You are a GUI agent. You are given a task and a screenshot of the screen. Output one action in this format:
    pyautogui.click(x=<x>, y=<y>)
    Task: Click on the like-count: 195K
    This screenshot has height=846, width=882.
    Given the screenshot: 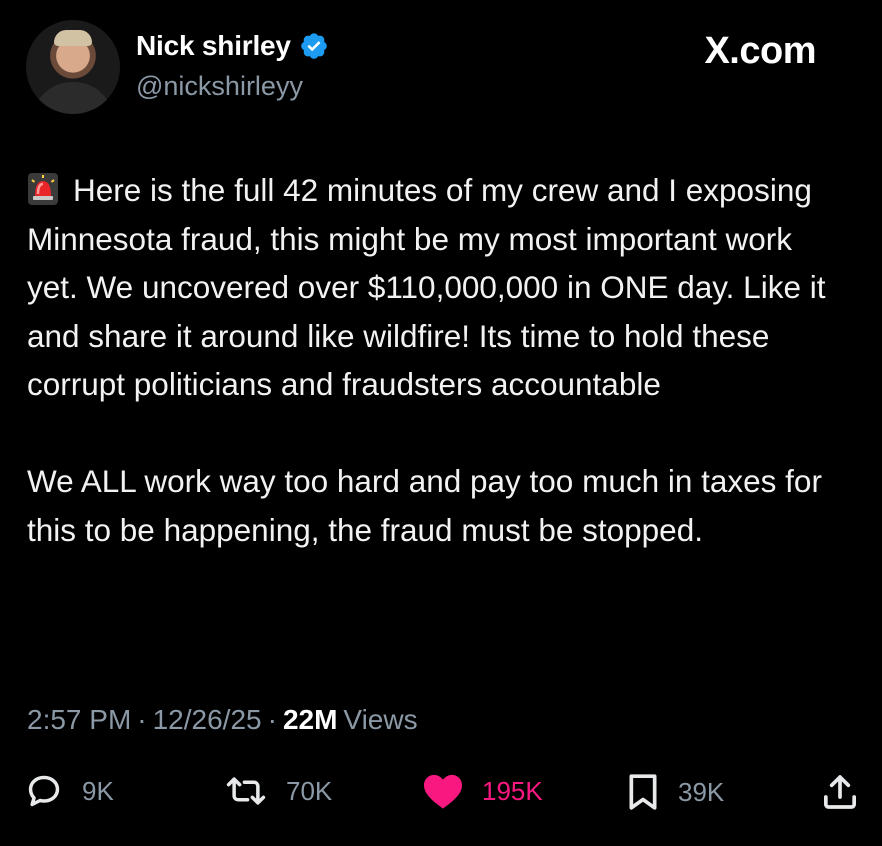 What is the action you would take?
    pyautogui.click(x=512, y=790)
    